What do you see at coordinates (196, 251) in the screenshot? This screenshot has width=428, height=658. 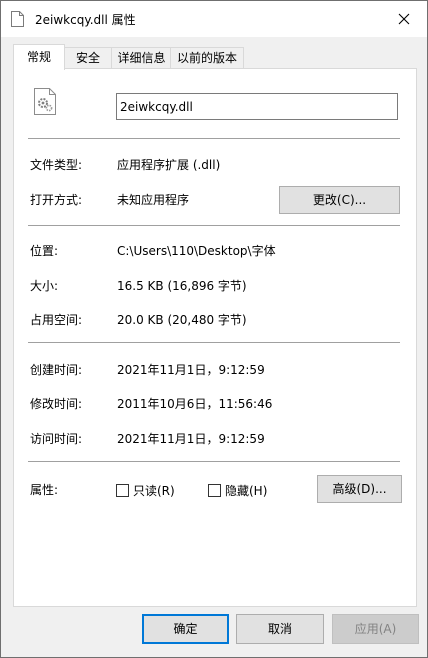 I see `location-value: C:\Users\110\Desktop\字体` at bounding box center [196, 251].